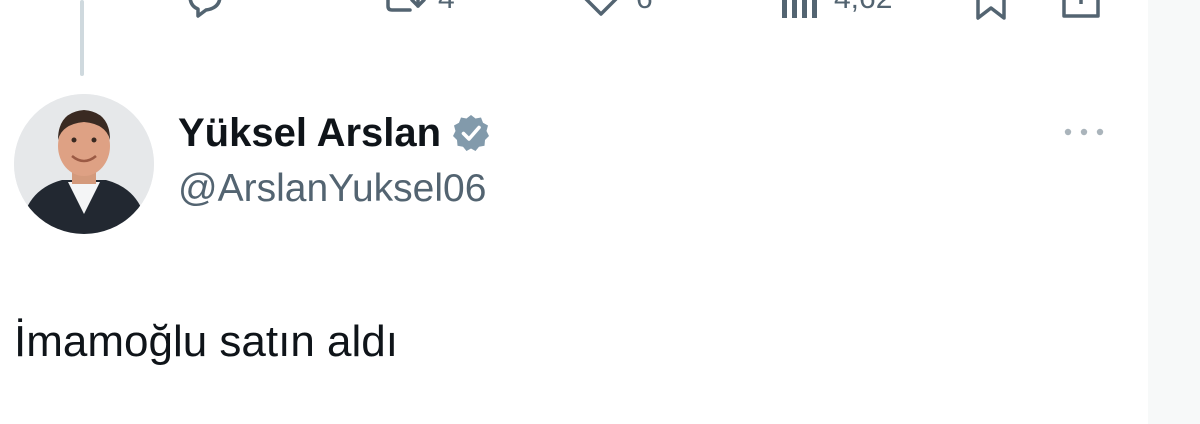 The height and width of the screenshot is (424, 1200). What do you see at coordinates (644, 9) in the screenshot?
I see `like-count: 6` at bounding box center [644, 9].